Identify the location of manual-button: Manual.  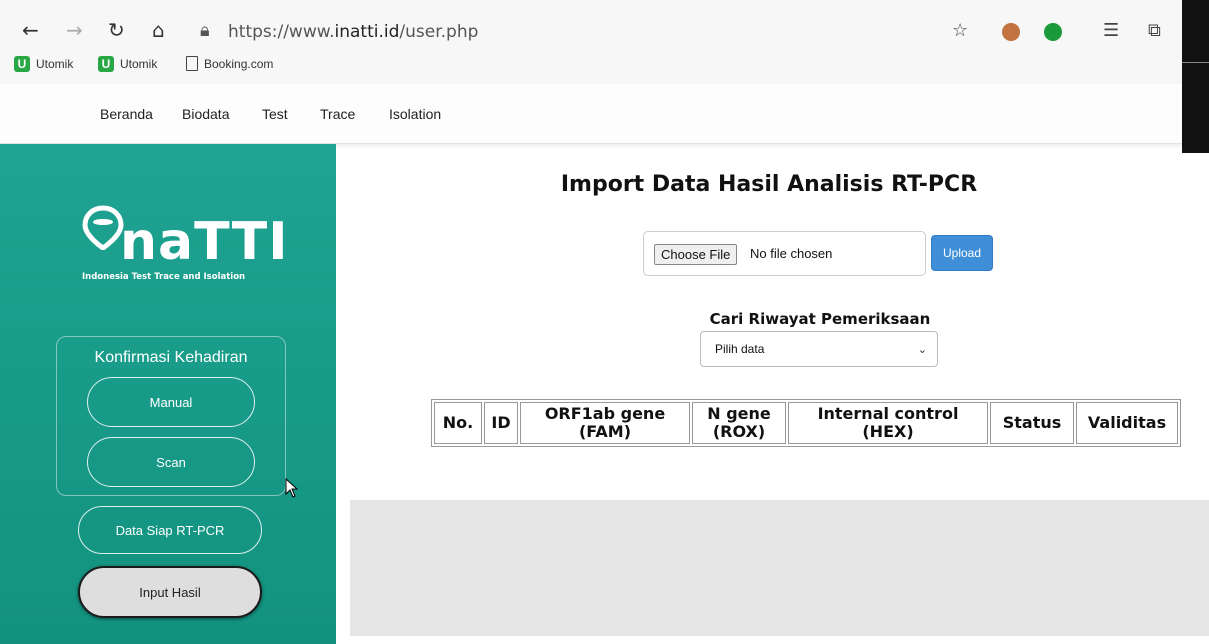
(171, 402).